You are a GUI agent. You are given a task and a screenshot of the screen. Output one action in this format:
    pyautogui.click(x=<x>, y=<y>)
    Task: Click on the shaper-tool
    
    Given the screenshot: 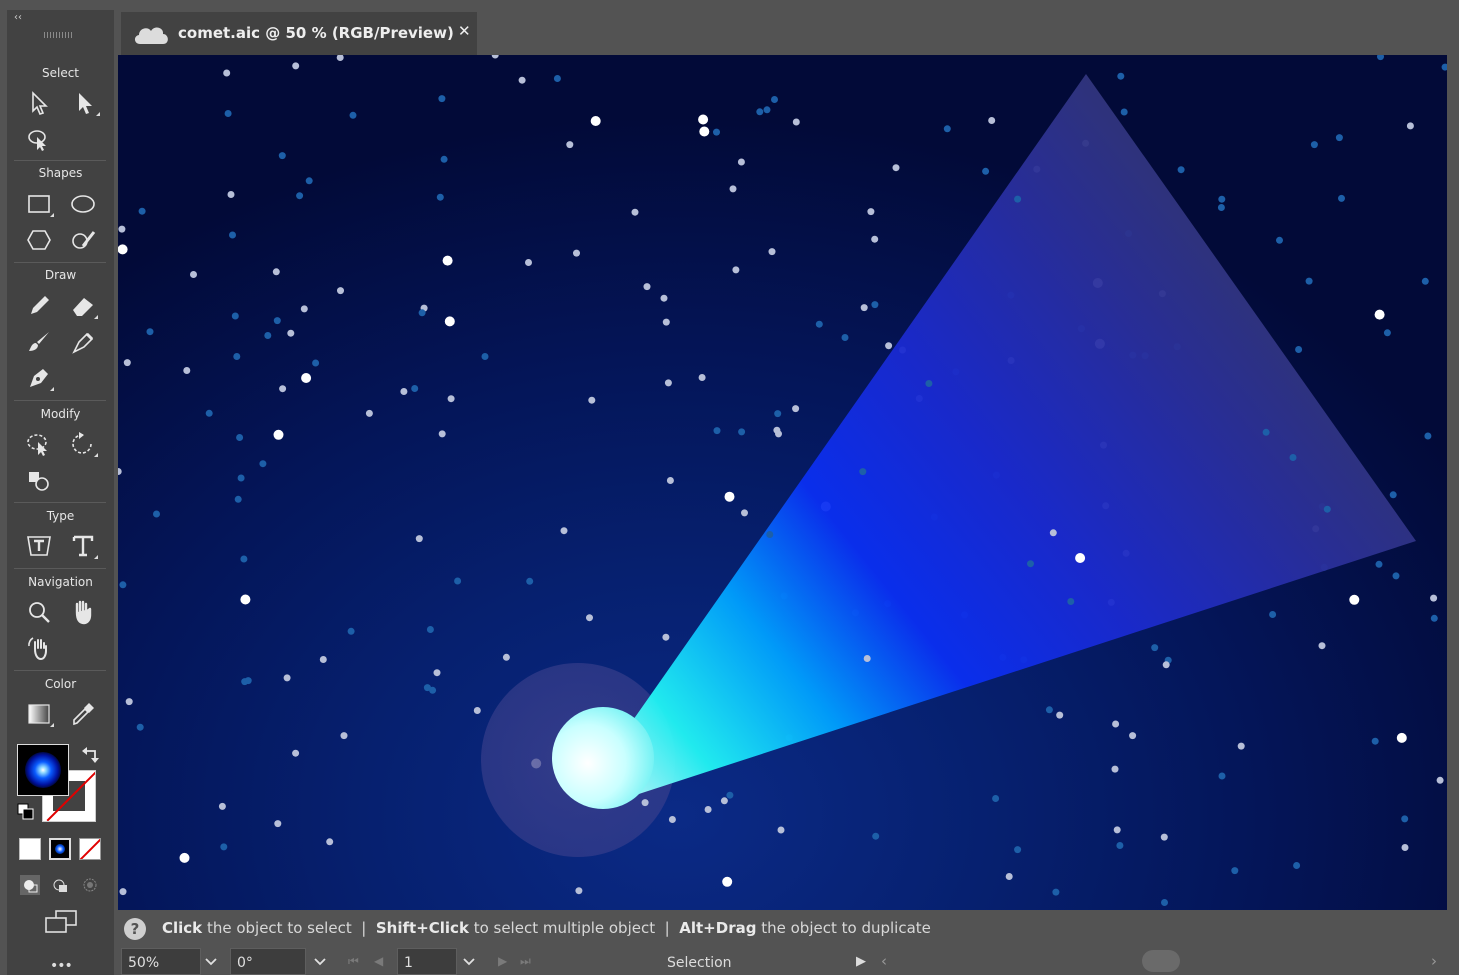 What is the action you would take?
    pyautogui.click(x=83, y=240)
    